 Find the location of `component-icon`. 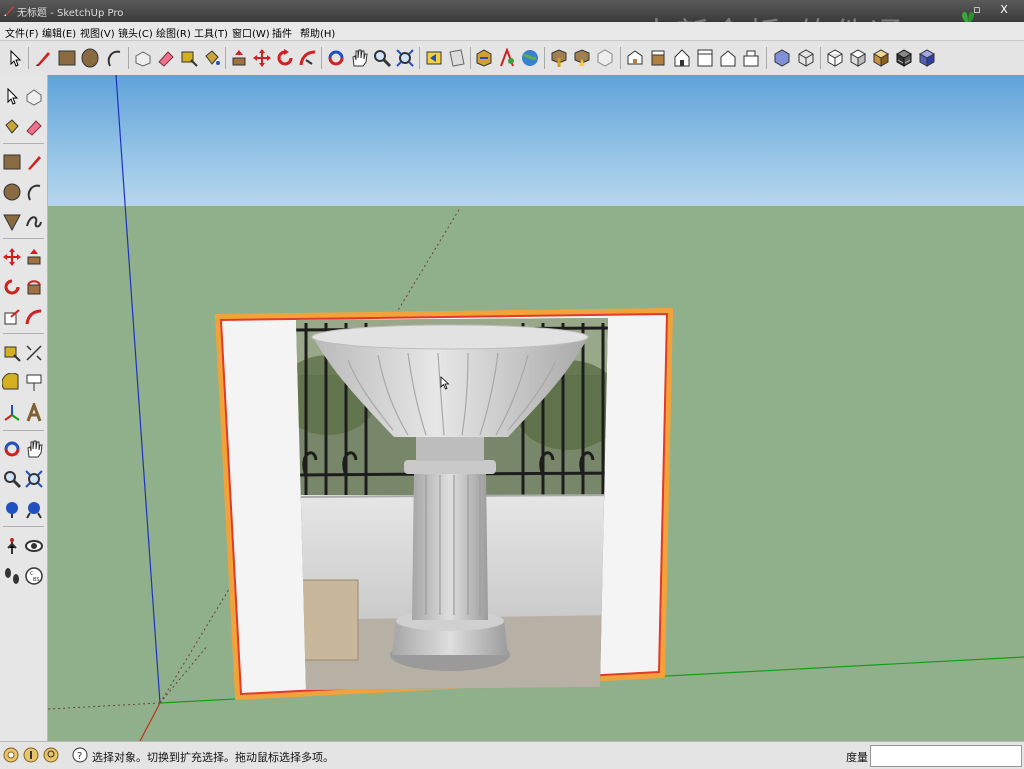

component-icon is located at coordinates (605, 58).